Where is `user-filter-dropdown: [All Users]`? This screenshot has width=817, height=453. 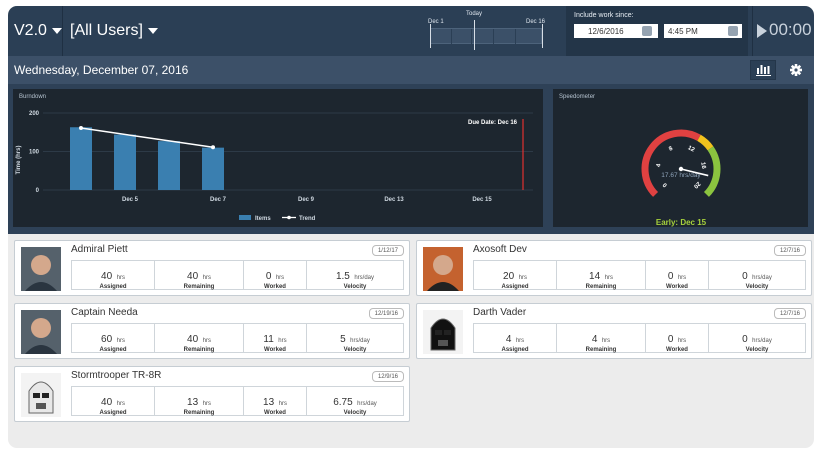 user-filter-dropdown: [All Users] is located at coordinates (114, 31).